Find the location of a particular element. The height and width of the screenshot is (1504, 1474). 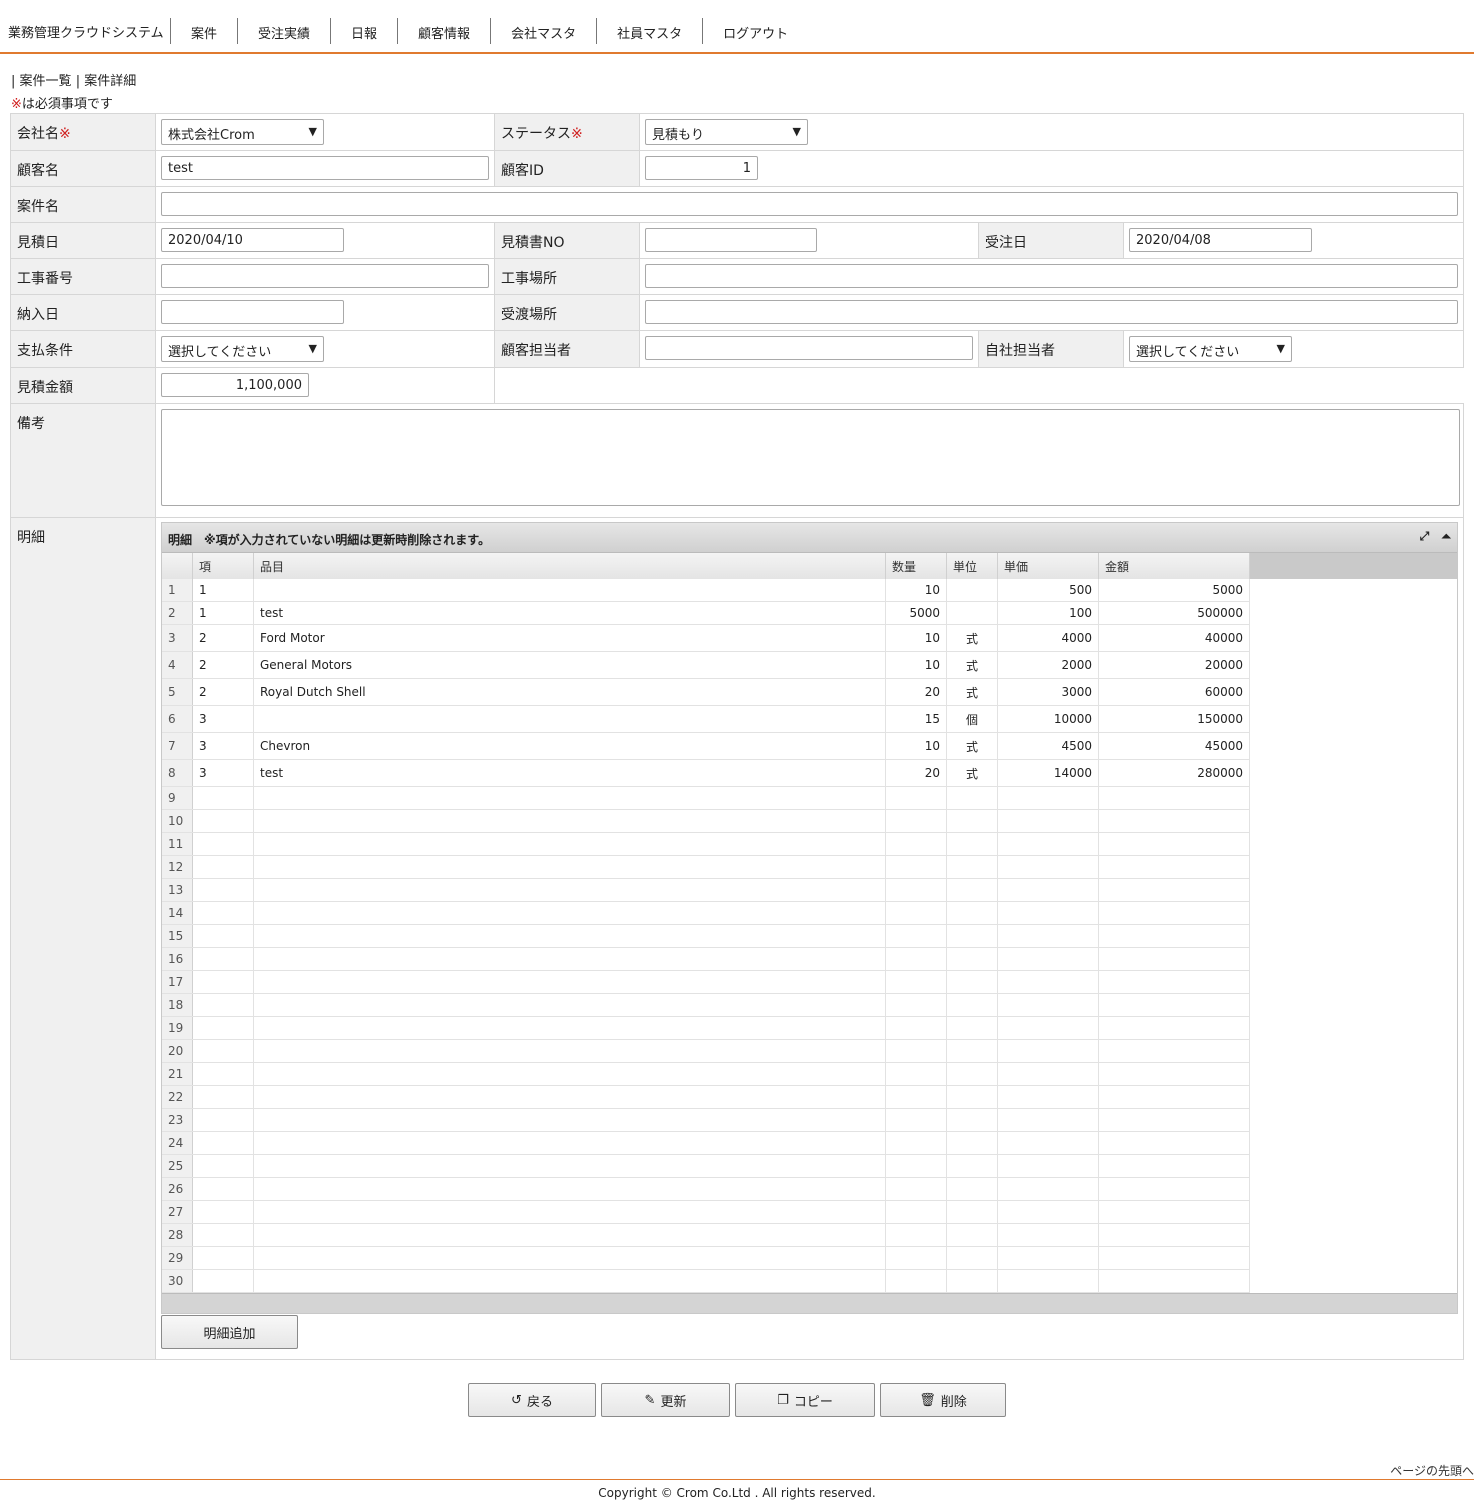

back-button: ↺ 戻る is located at coordinates (532, 1400).